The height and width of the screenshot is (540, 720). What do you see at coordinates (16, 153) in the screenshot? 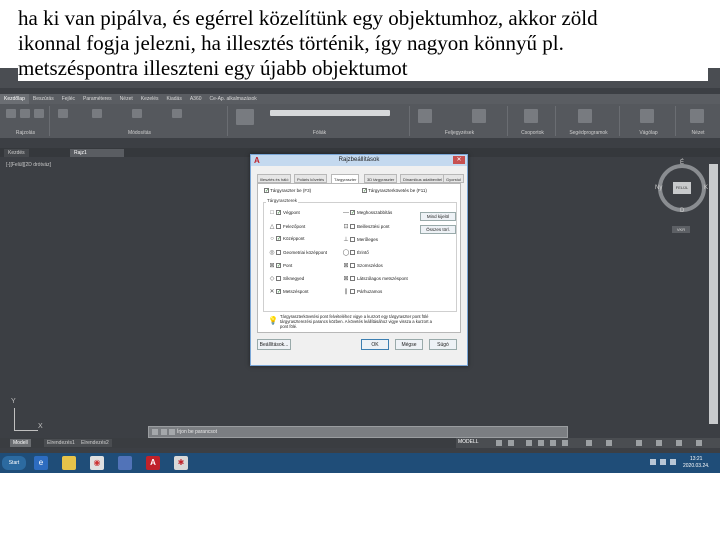
I see `doc-tab-start: Kezdés` at bounding box center [16, 153].